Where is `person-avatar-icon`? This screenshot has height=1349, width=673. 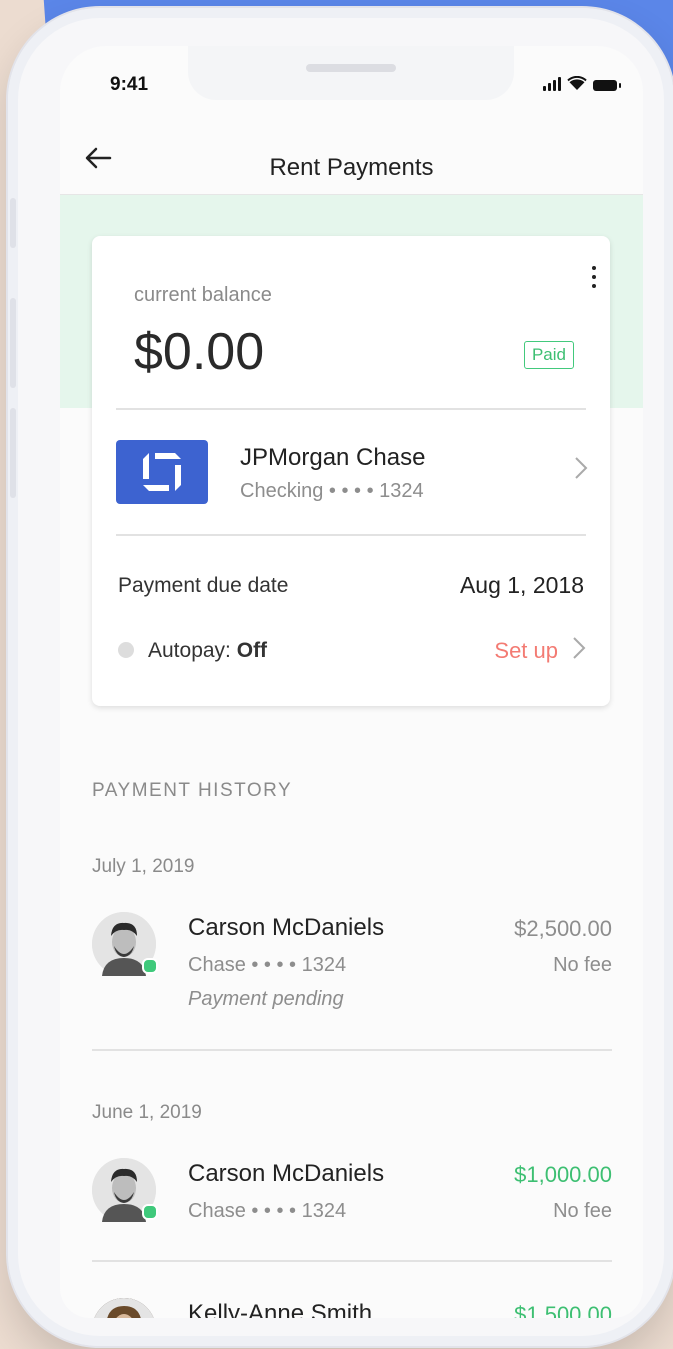 person-avatar-icon is located at coordinates (124, 1308).